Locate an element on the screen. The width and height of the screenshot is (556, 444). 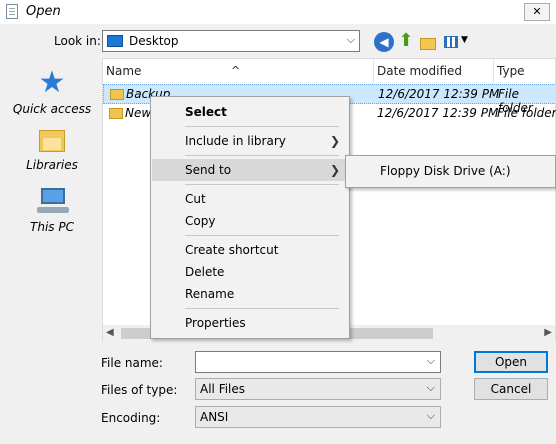
menu-item-rename: Rename is located at coordinates (250, 294).